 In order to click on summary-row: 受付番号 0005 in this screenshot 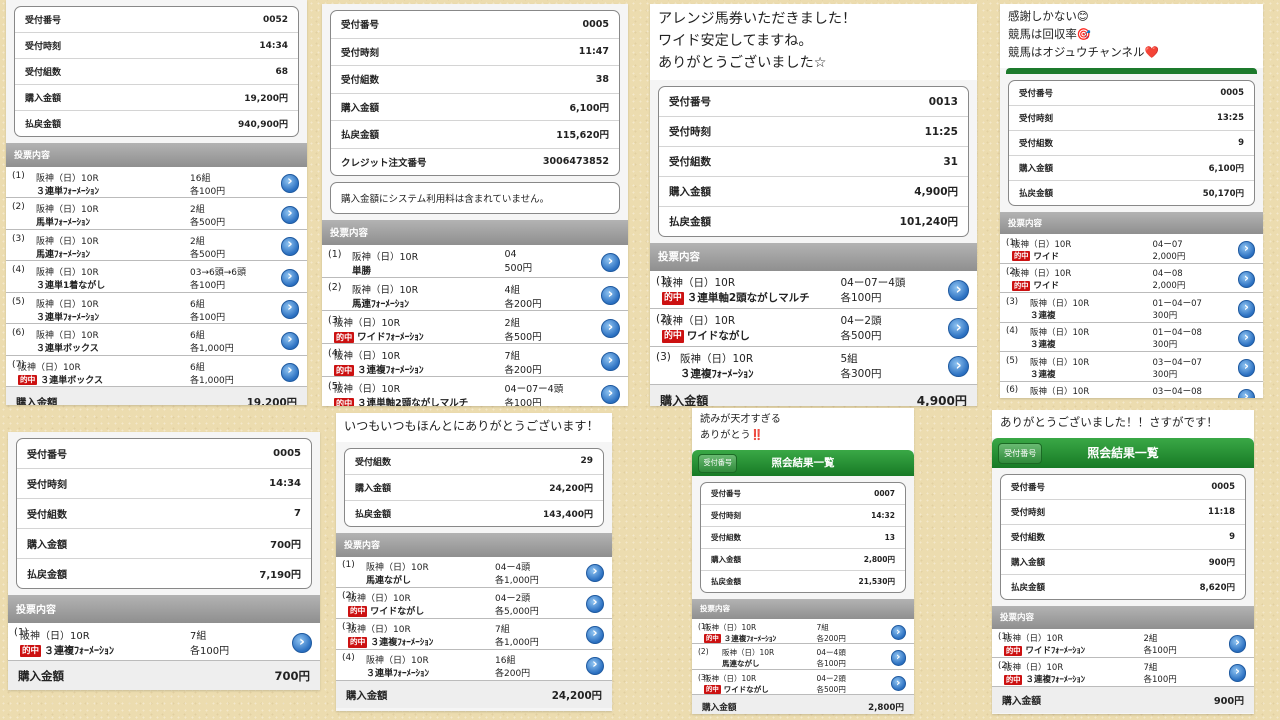, I will do `click(1123, 487)`.